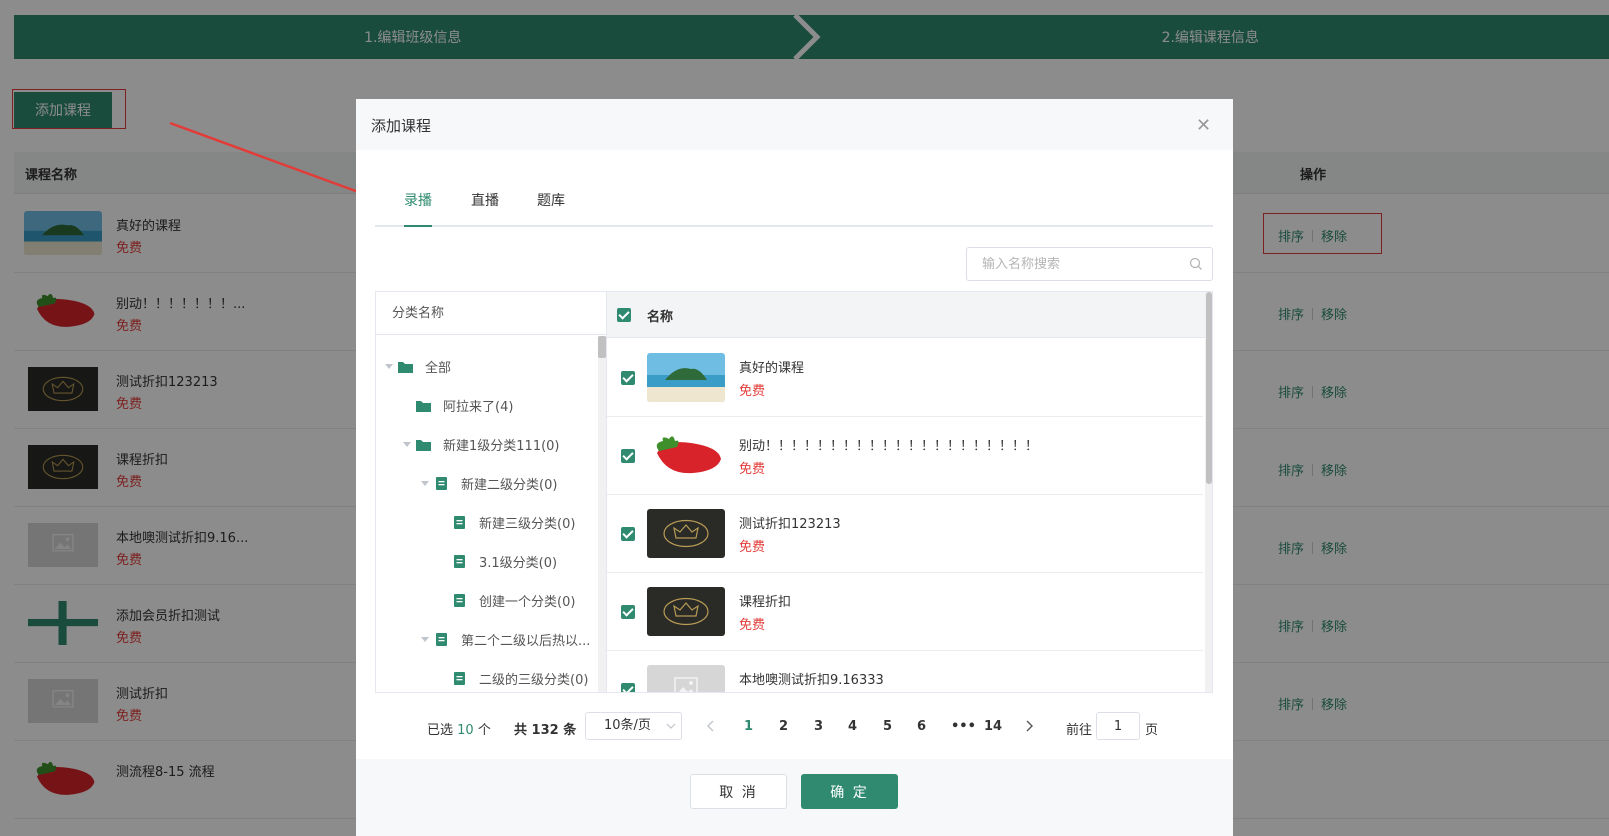 Image resolution: width=1609 pixels, height=836 pixels. Describe the element at coordinates (465, 730) in the screenshot. I see `selected-count: 10` at that location.